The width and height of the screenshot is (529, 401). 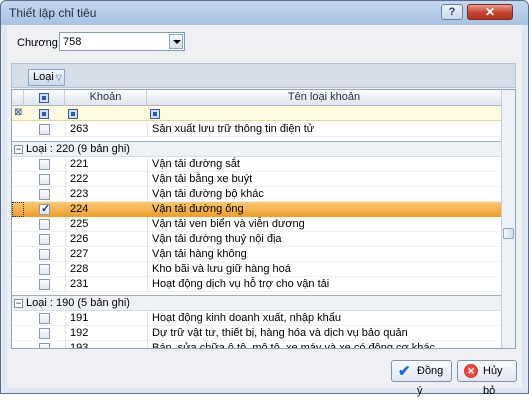 I want to click on table-row: 225 Vận tải ven biển và viễn dương, so click(x=257, y=224).